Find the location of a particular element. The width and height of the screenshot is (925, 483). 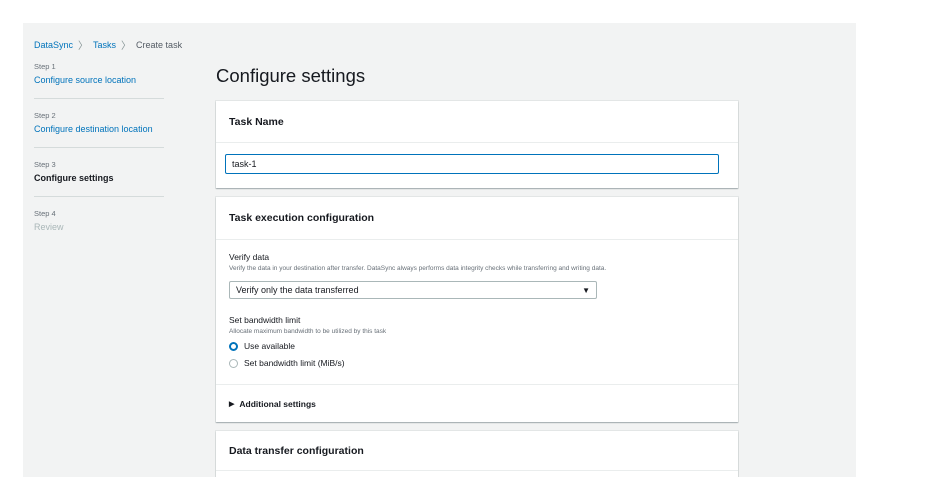

step-number: Step 3 is located at coordinates (45, 164).